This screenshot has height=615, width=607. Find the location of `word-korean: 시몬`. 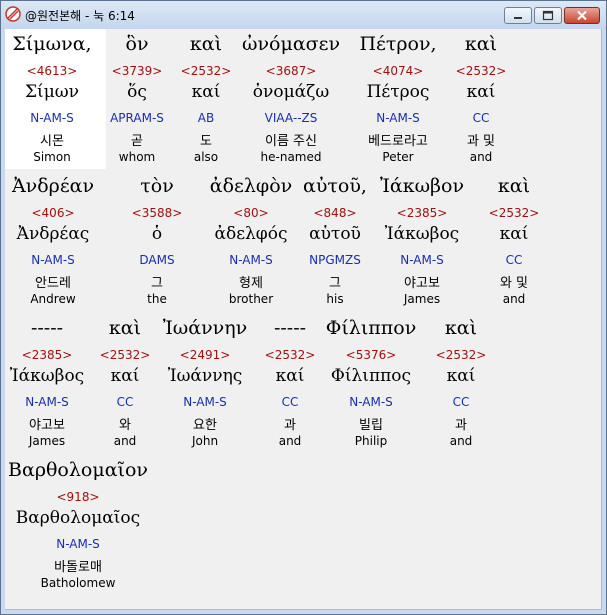

word-korean: 시몬 is located at coordinates (52, 141).